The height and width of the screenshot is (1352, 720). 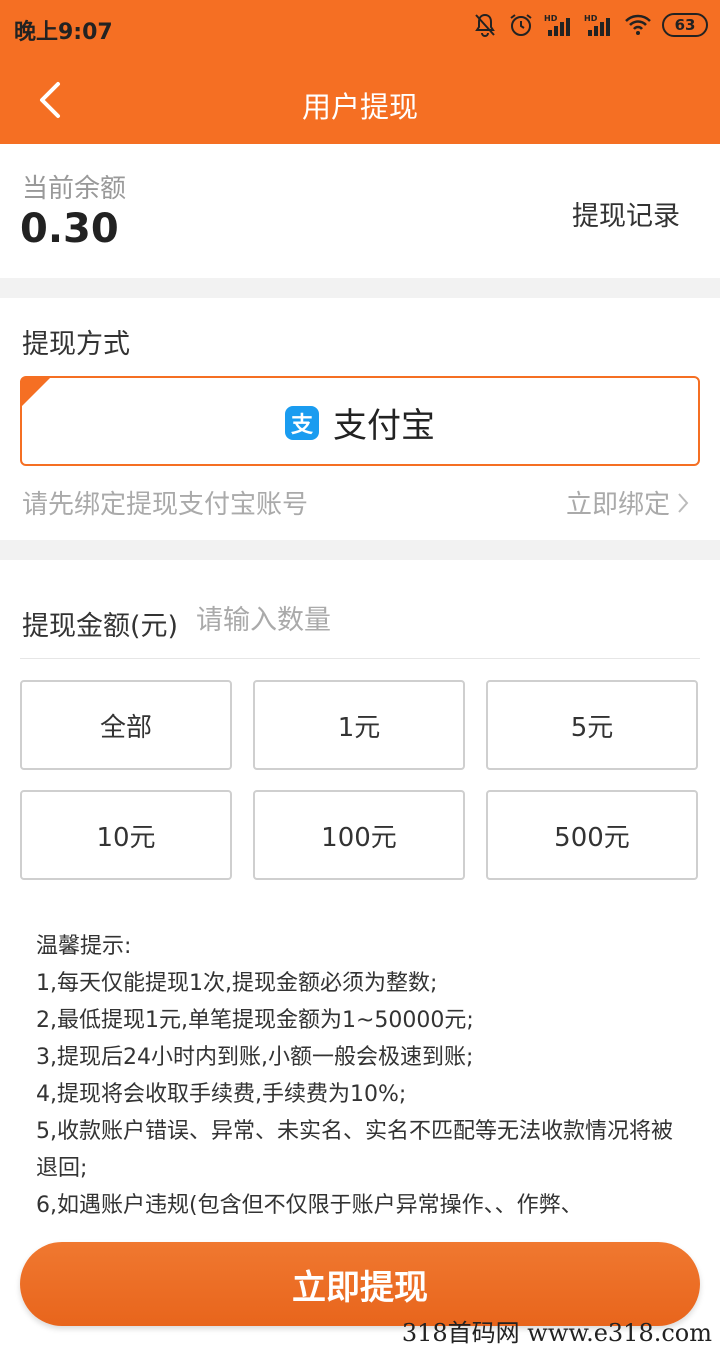 I want to click on balance-label: 当前余额, so click(x=74, y=189).